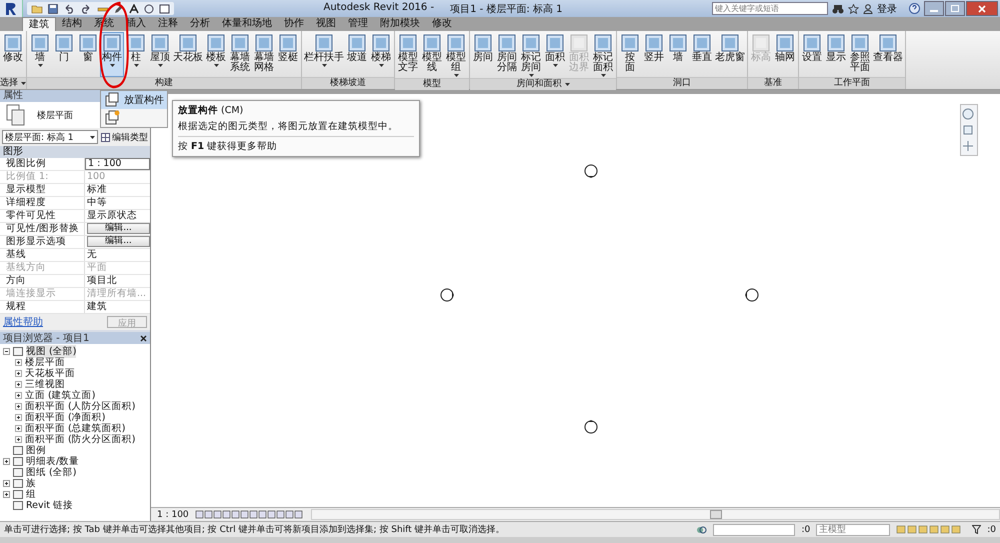 The height and width of the screenshot is (543, 1000). Describe the element at coordinates (45, 384) in the screenshot. I see `tree-item: 三维视图` at that location.